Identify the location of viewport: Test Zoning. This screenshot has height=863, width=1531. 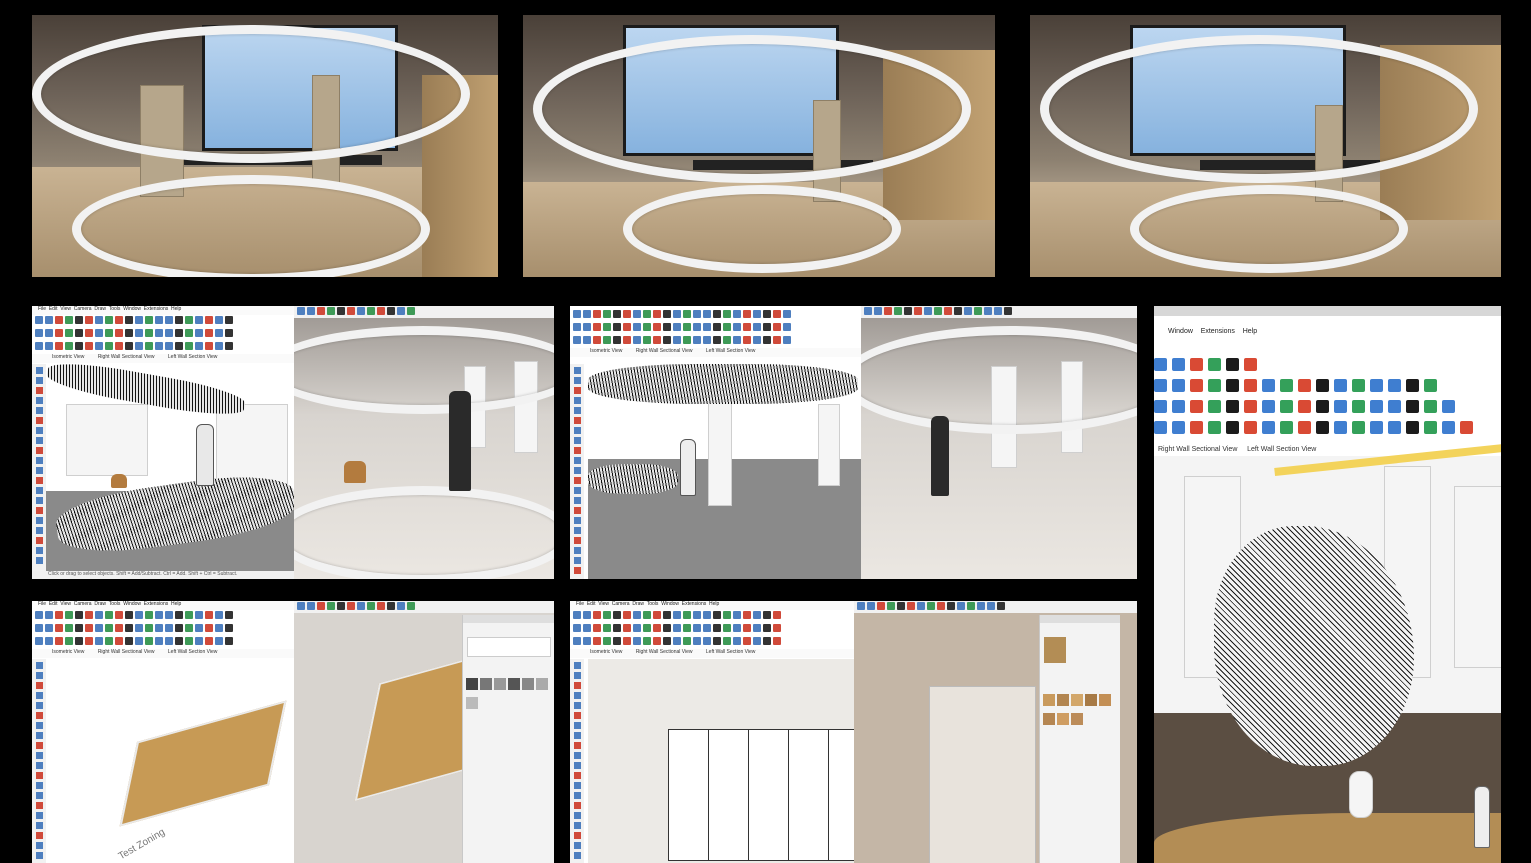
(170, 761).